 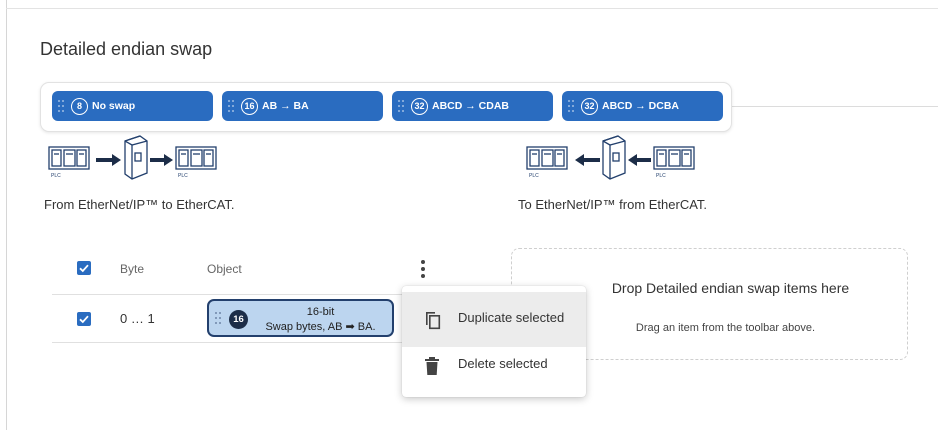 What do you see at coordinates (432, 366) in the screenshot?
I see `trash-icon` at bounding box center [432, 366].